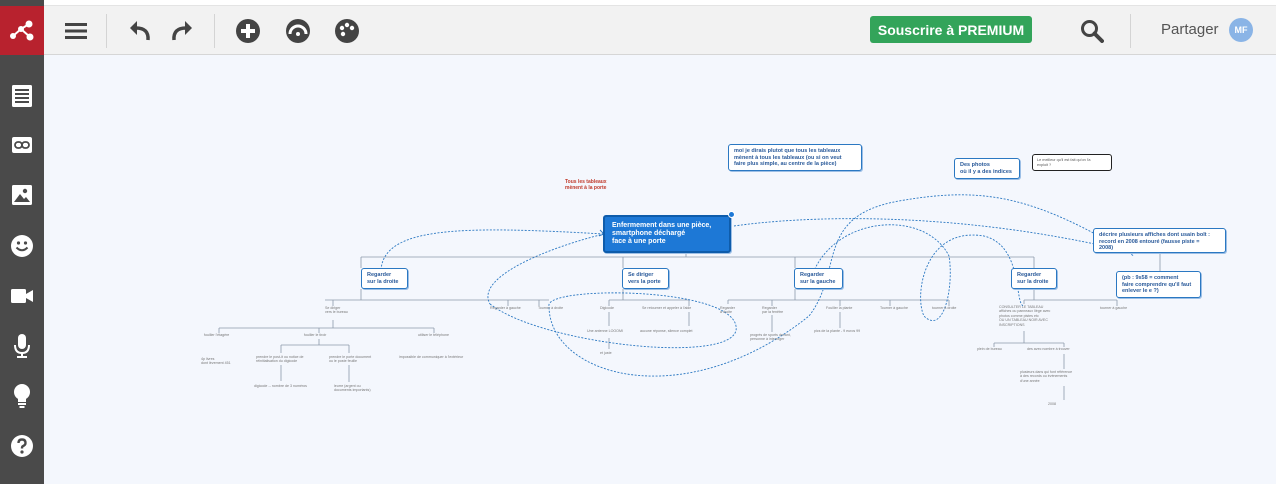  What do you see at coordinates (731, 214) in the screenshot?
I see `add-child-dot` at bounding box center [731, 214].